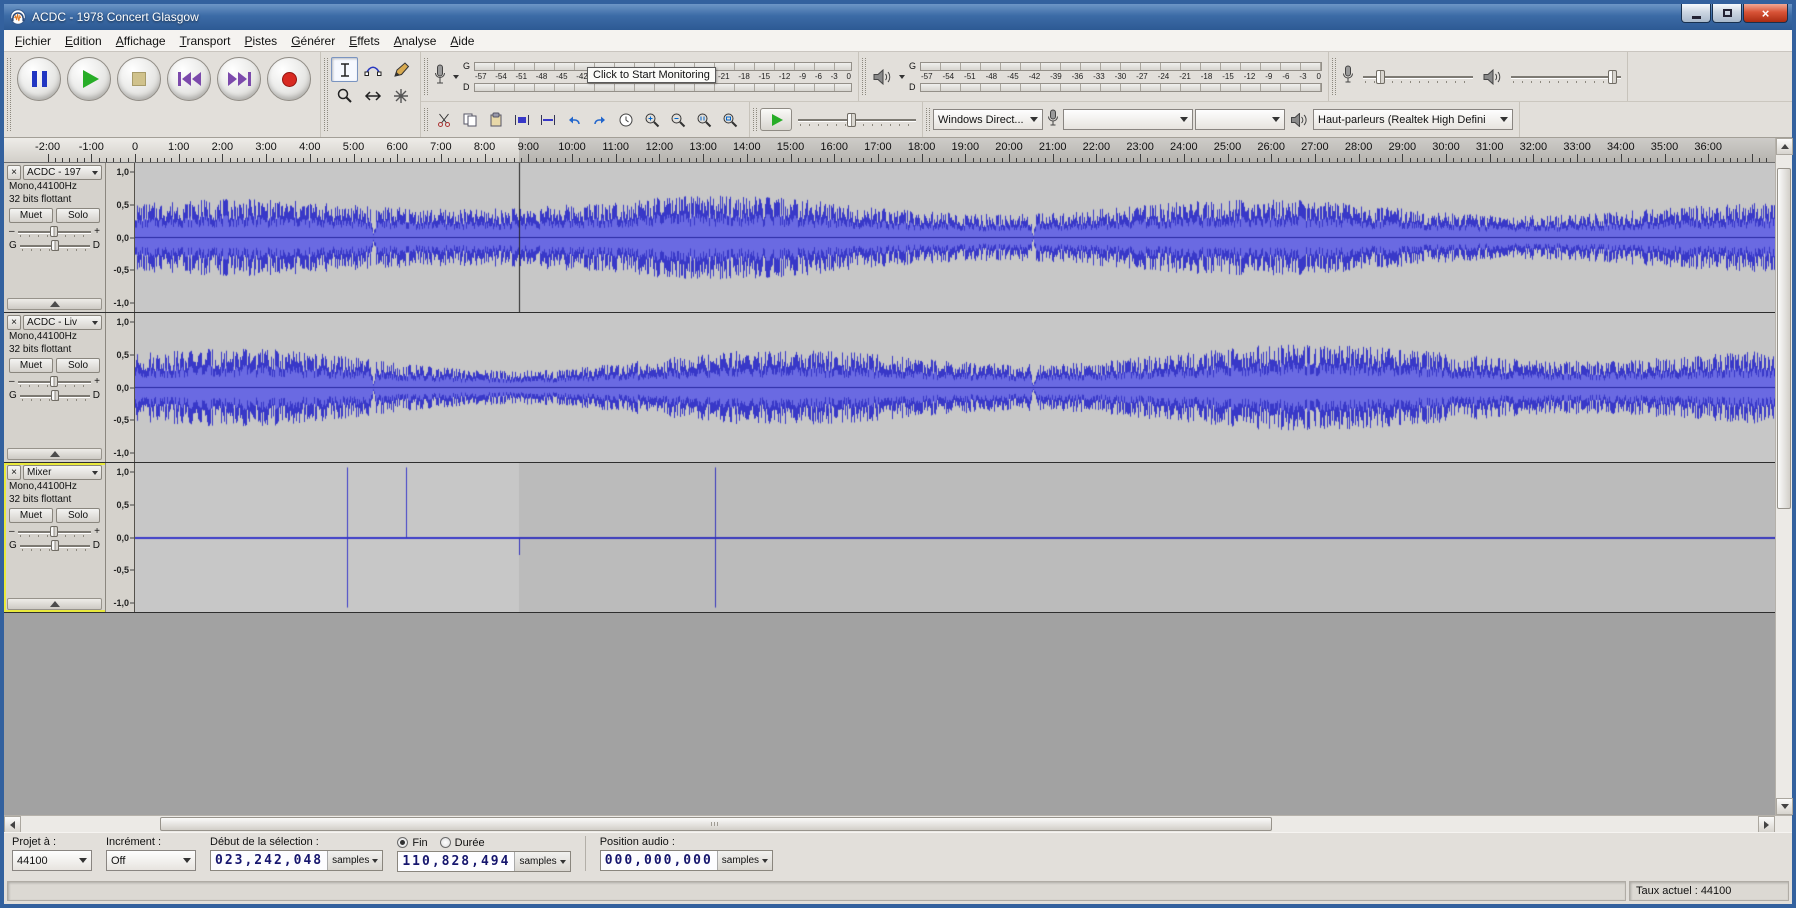 This screenshot has height=908, width=1796. Describe the element at coordinates (444, 120) in the screenshot. I see `cut-button` at that location.